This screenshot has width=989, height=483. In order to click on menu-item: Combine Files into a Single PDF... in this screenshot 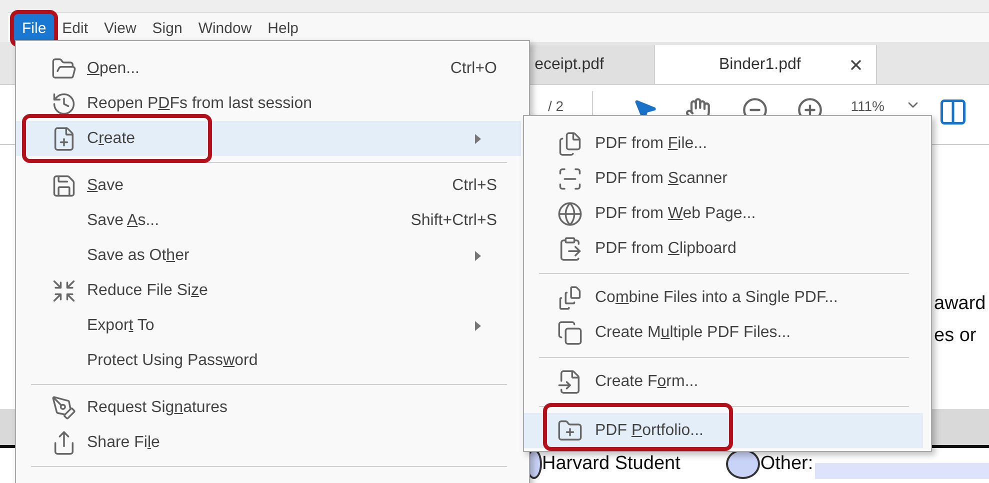, I will do `click(723, 297)`.